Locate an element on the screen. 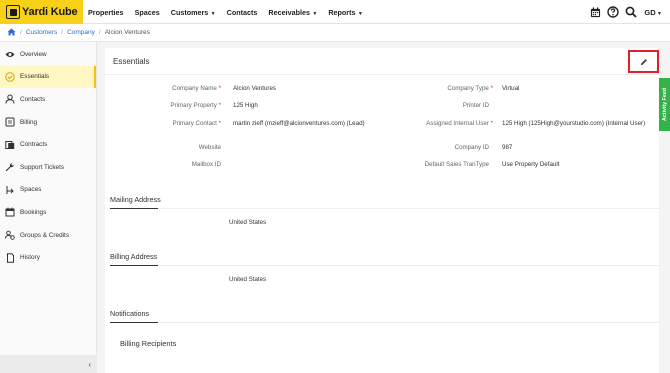 The height and width of the screenshot is (373, 670). primary-property-label: Primary Property * is located at coordinates (173, 105).